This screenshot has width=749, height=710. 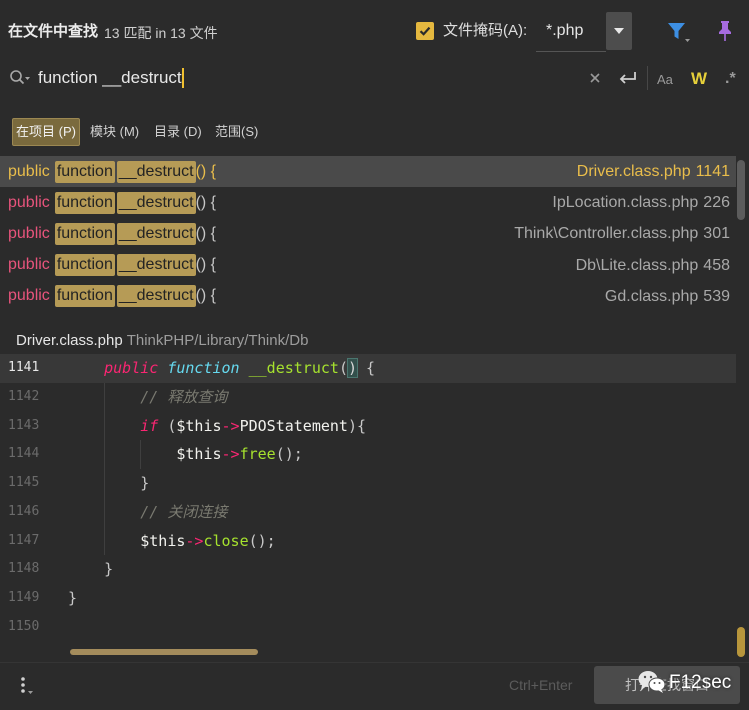 What do you see at coordinates (357, 425) in the screenshot?
I see `code-token: ){` at bounding box center [357, 425].